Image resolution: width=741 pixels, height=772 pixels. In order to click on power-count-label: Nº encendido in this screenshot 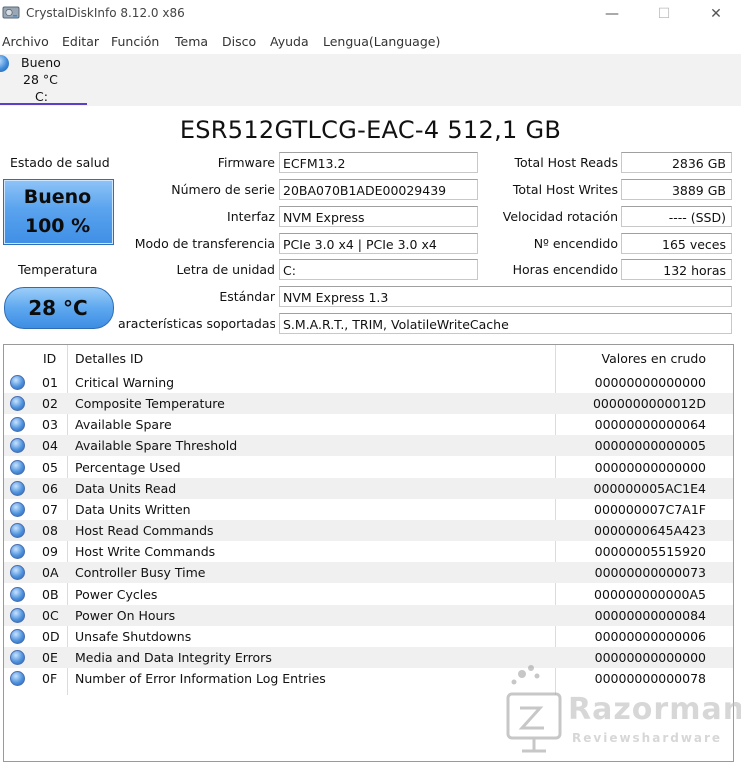, I will do `click(575, 243)`.